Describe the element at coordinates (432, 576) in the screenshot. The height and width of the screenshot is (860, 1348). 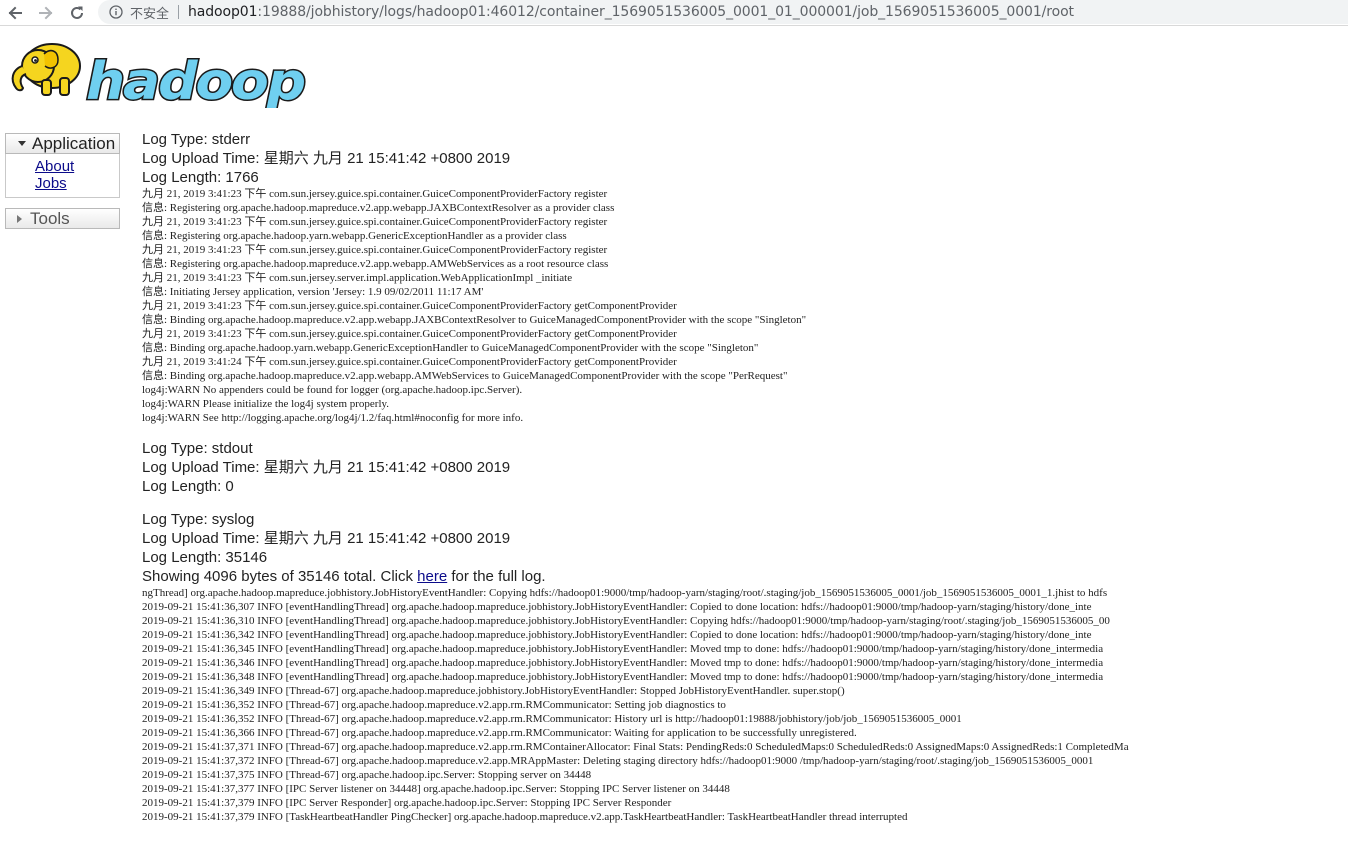
I see `full-log-link: here` at that location.